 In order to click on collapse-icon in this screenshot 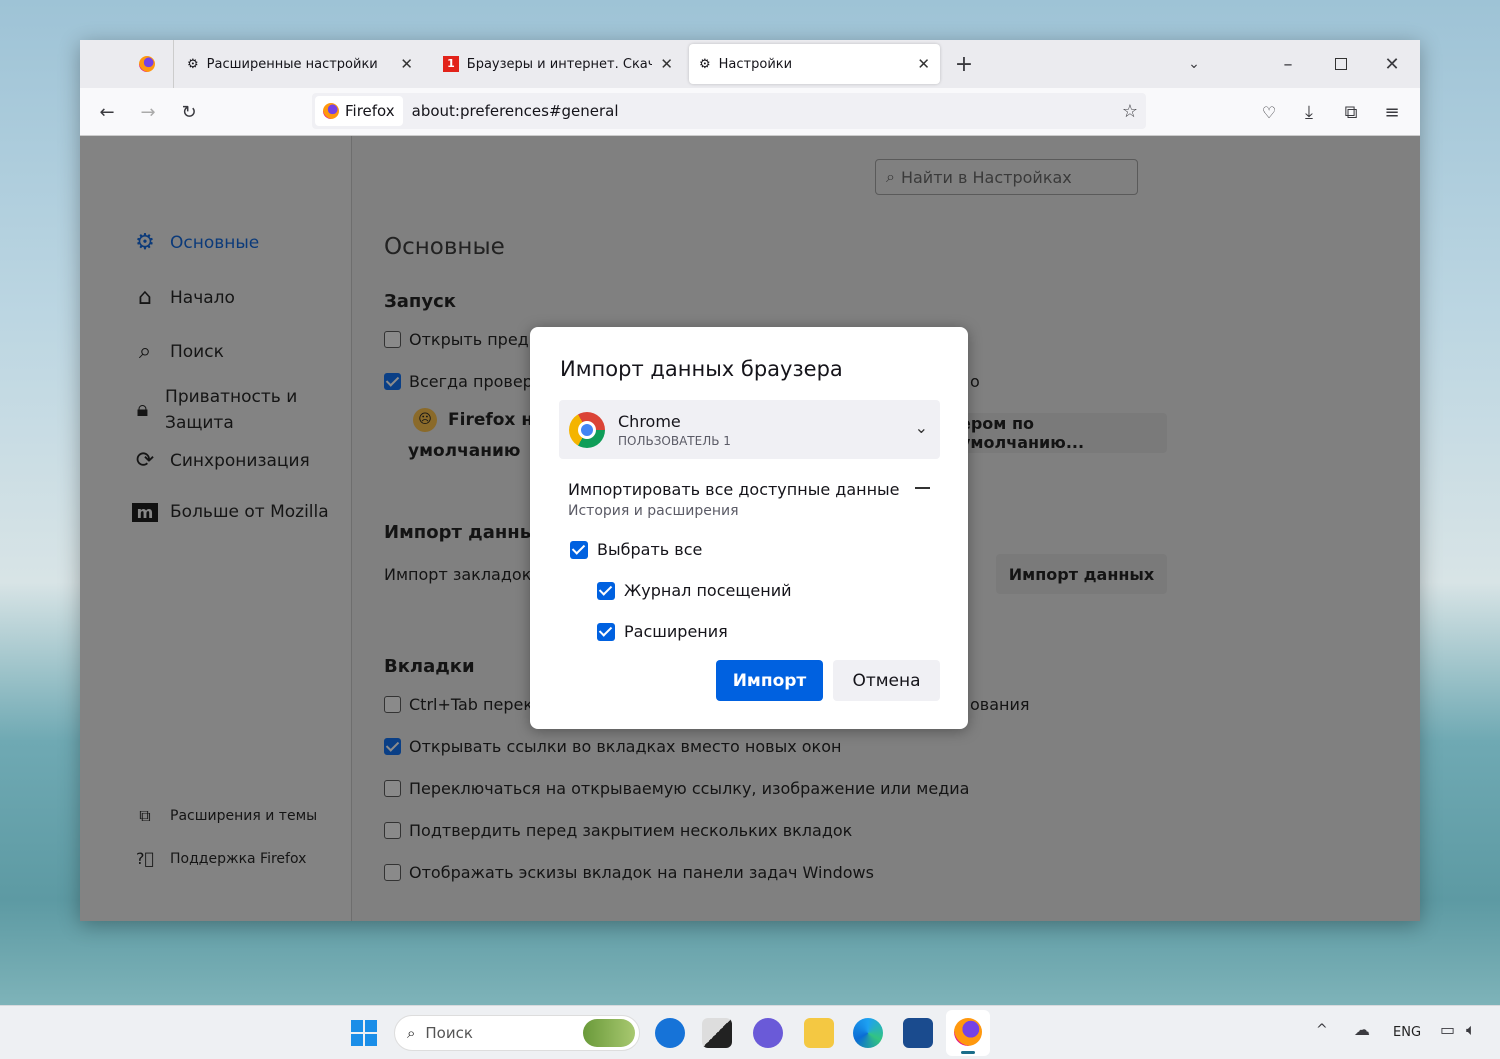, I will do `click(922, 488)`.